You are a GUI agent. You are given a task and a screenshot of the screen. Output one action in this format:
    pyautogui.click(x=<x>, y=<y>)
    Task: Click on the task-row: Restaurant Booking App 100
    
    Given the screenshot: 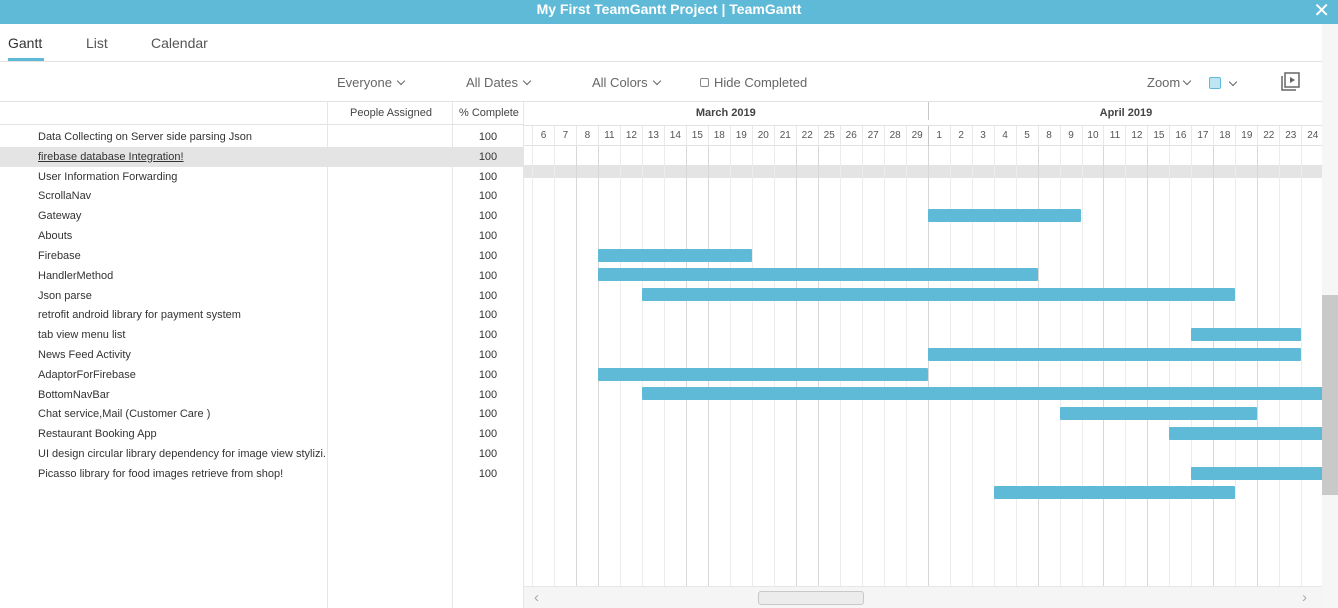 What is the action you would take?
    pyautogui.click(x=262, y=434)
    